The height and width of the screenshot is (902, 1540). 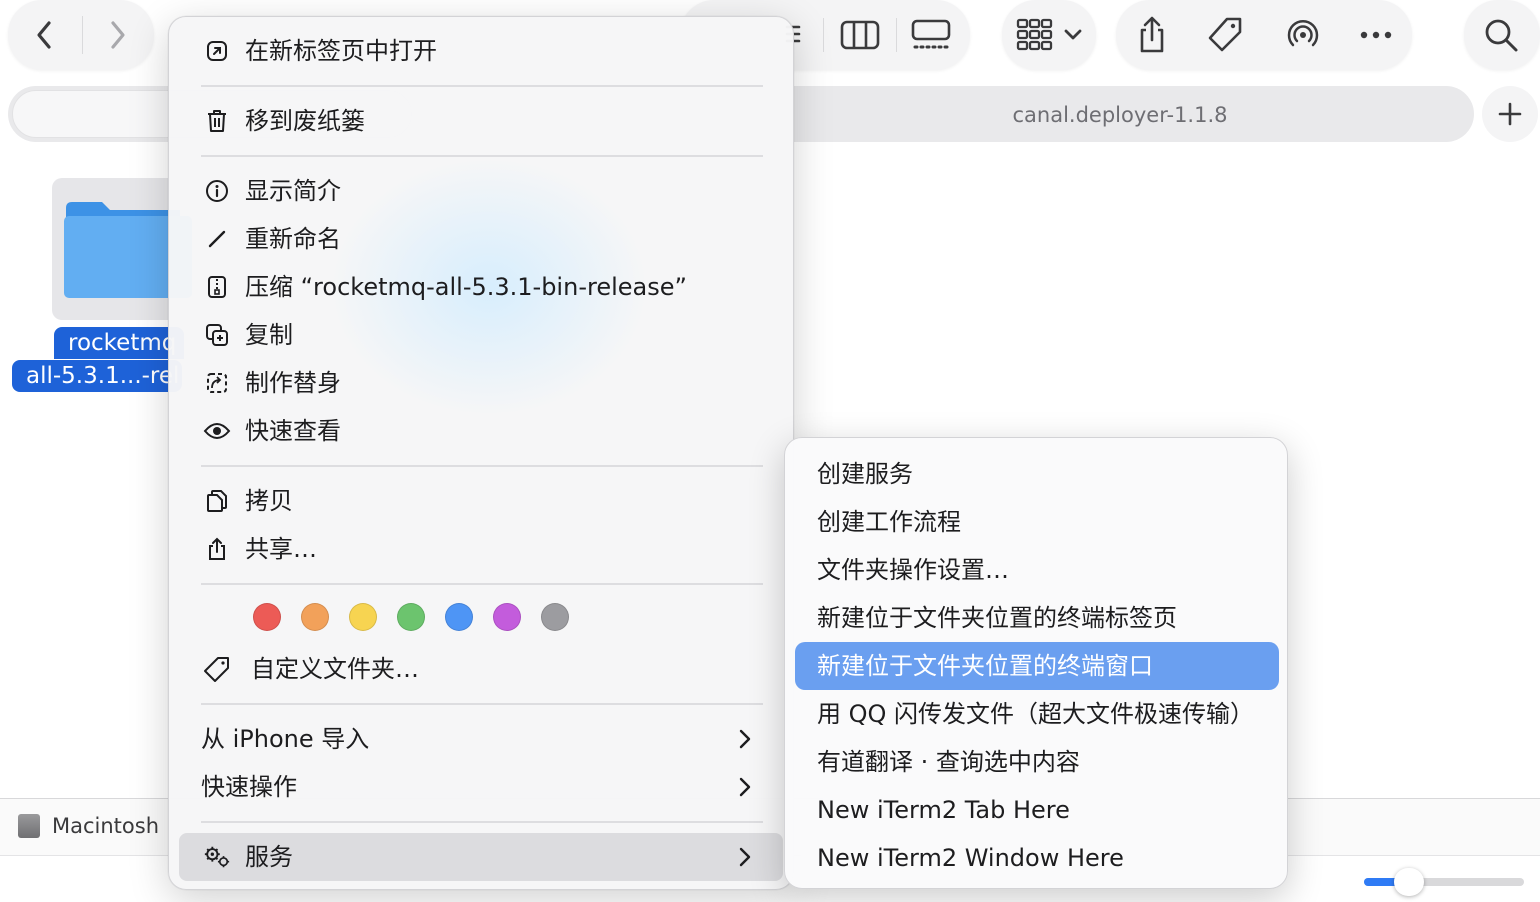 I want to click on menu-label: 显示简介, so click(x=293, y=191).